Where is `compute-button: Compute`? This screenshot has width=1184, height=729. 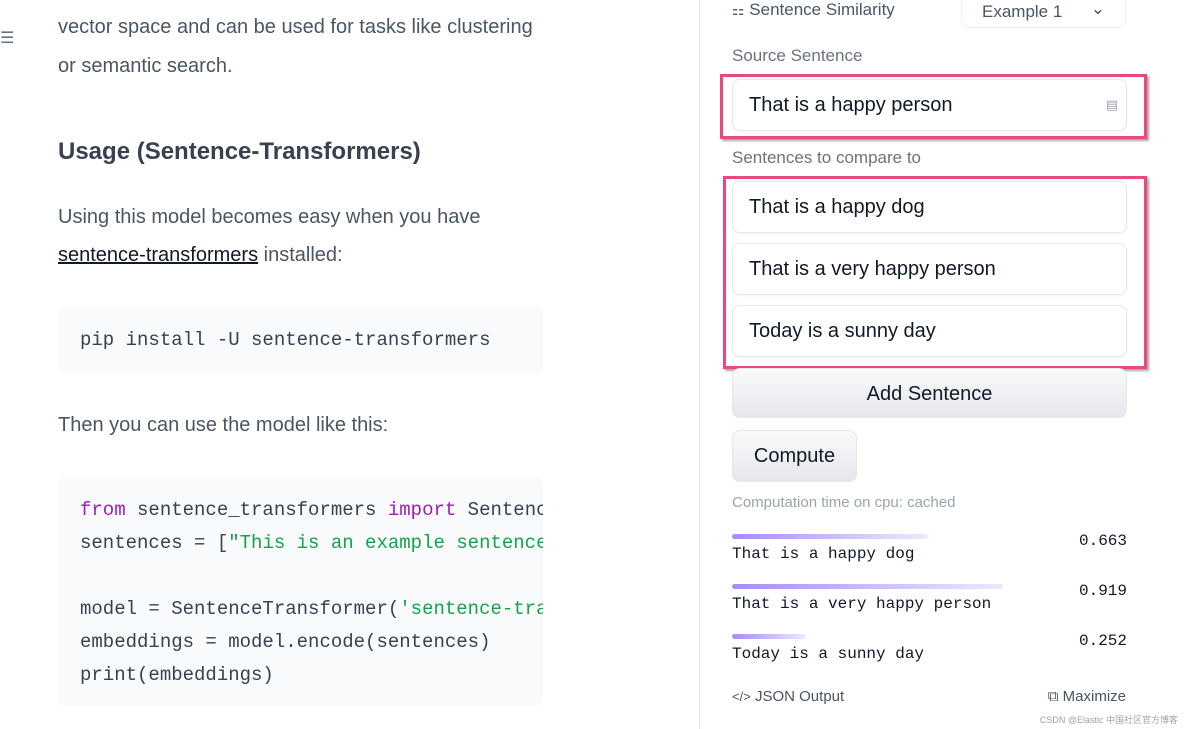 compute-button: Compute is located at coordinates (794, 456).